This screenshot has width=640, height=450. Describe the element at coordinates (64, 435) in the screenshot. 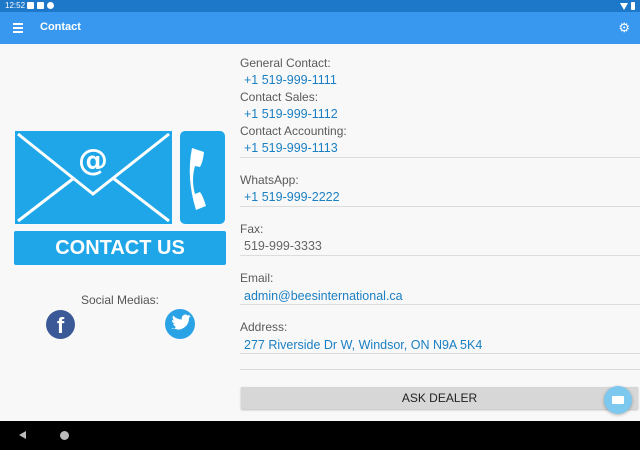

I see `home-icon` at that location.